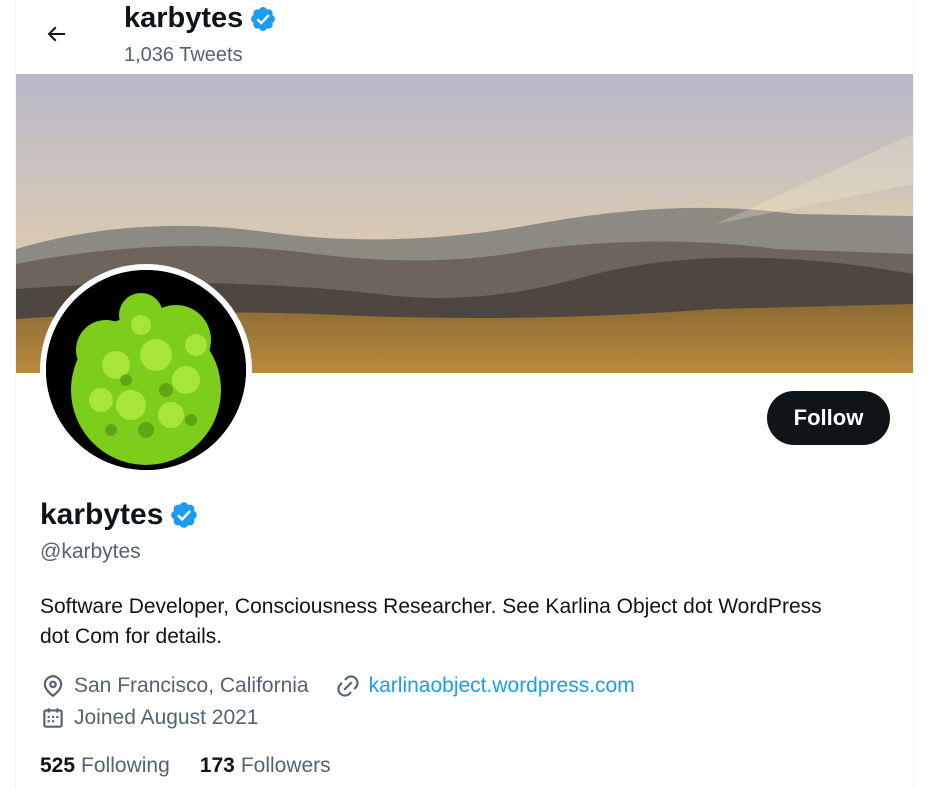  I want to click on follow-button: Follow, so click(828, 418).